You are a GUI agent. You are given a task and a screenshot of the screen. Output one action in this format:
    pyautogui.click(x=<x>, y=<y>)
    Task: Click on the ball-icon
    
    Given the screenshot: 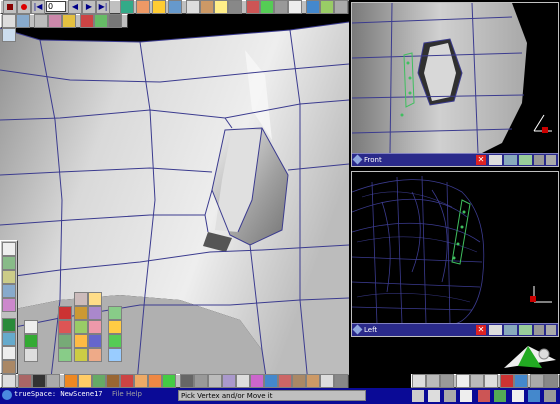 What is the action you would take?
    pyautogui.click(x=115, y=341)
    